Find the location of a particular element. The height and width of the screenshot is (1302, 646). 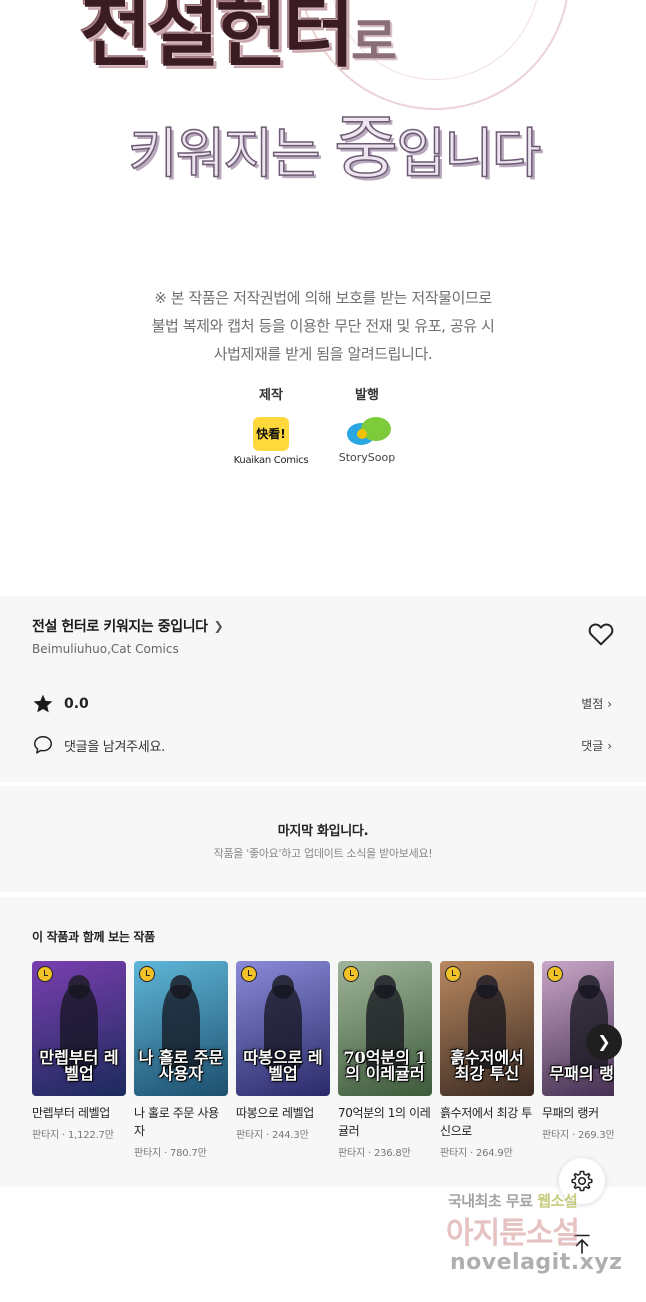

production-label: 제작 is located at coordinates (271, 395).